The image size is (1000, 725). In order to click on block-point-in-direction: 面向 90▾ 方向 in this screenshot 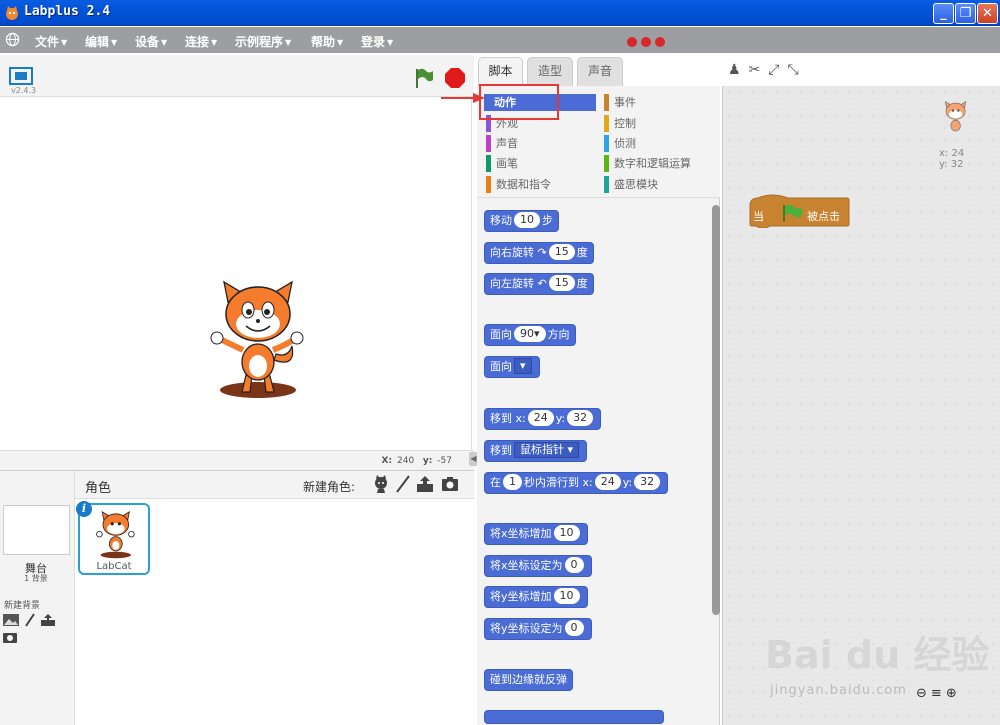, I will do `click(530, 335)`.